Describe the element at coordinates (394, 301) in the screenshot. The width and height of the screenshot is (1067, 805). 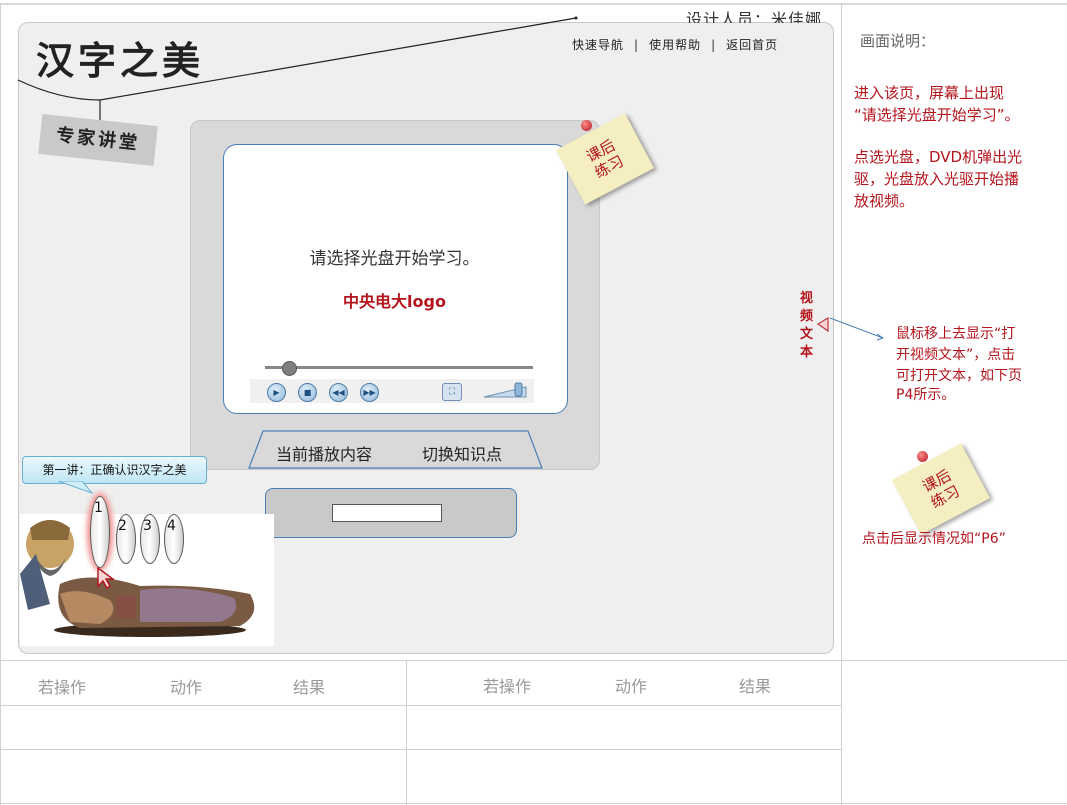
I see `university-logo-placeholder: 中央电大logo` at that location.